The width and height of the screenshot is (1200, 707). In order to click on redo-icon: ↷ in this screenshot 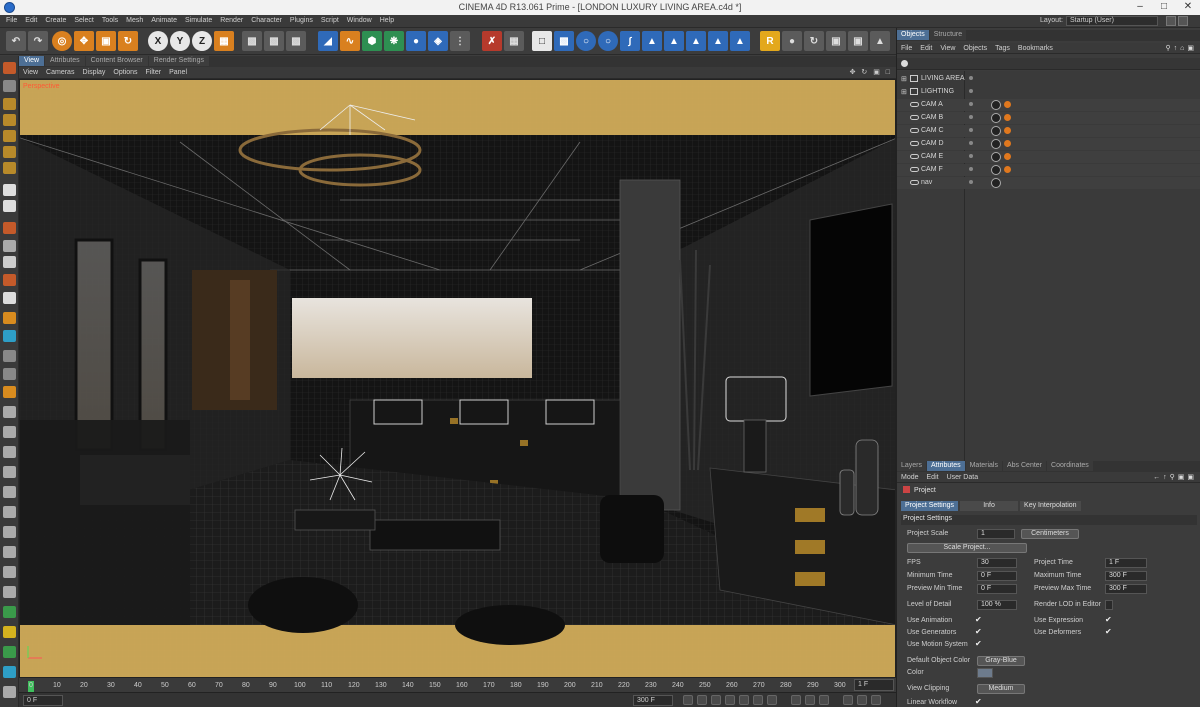, I will do `click(38, 41)`.